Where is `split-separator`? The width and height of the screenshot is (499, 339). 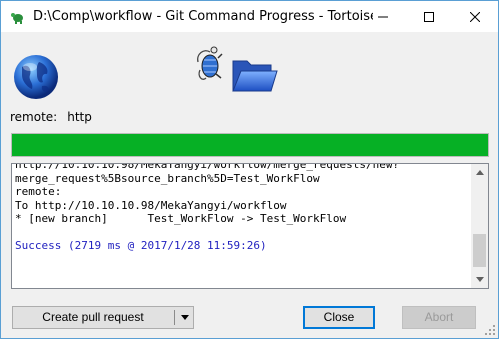
split-separator is located at coordinates (174, 317).